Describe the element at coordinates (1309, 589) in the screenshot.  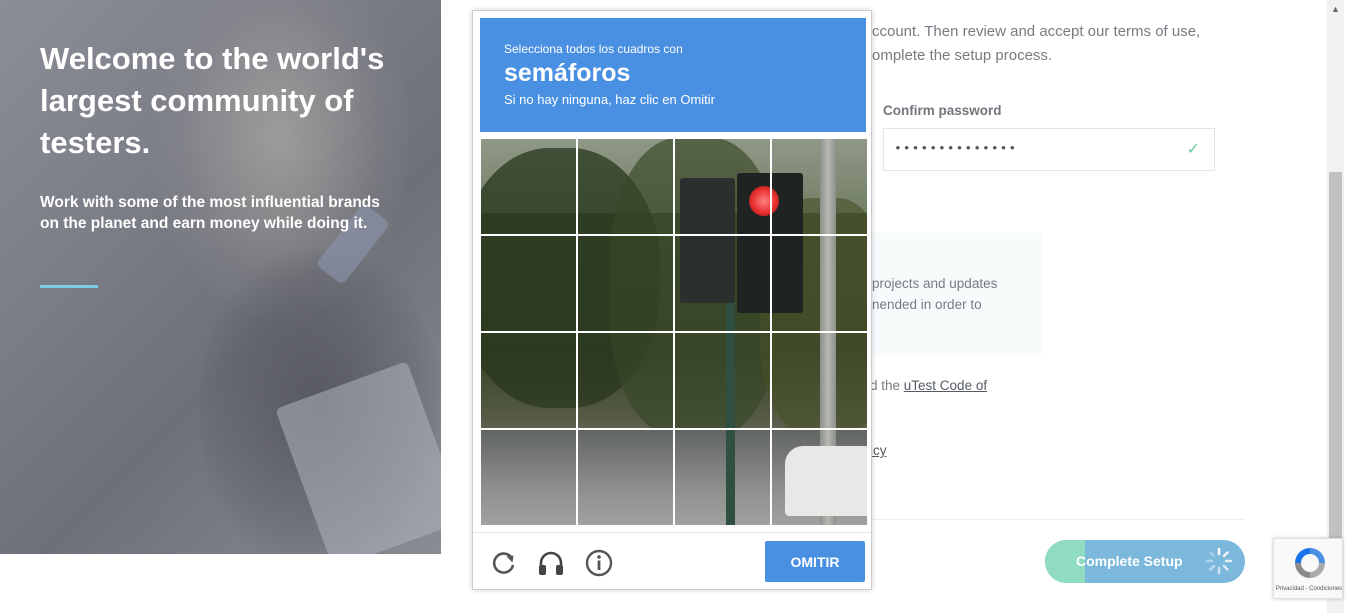
I see `badge-privacy-terms: Privacidad - Condiciones` at that location.